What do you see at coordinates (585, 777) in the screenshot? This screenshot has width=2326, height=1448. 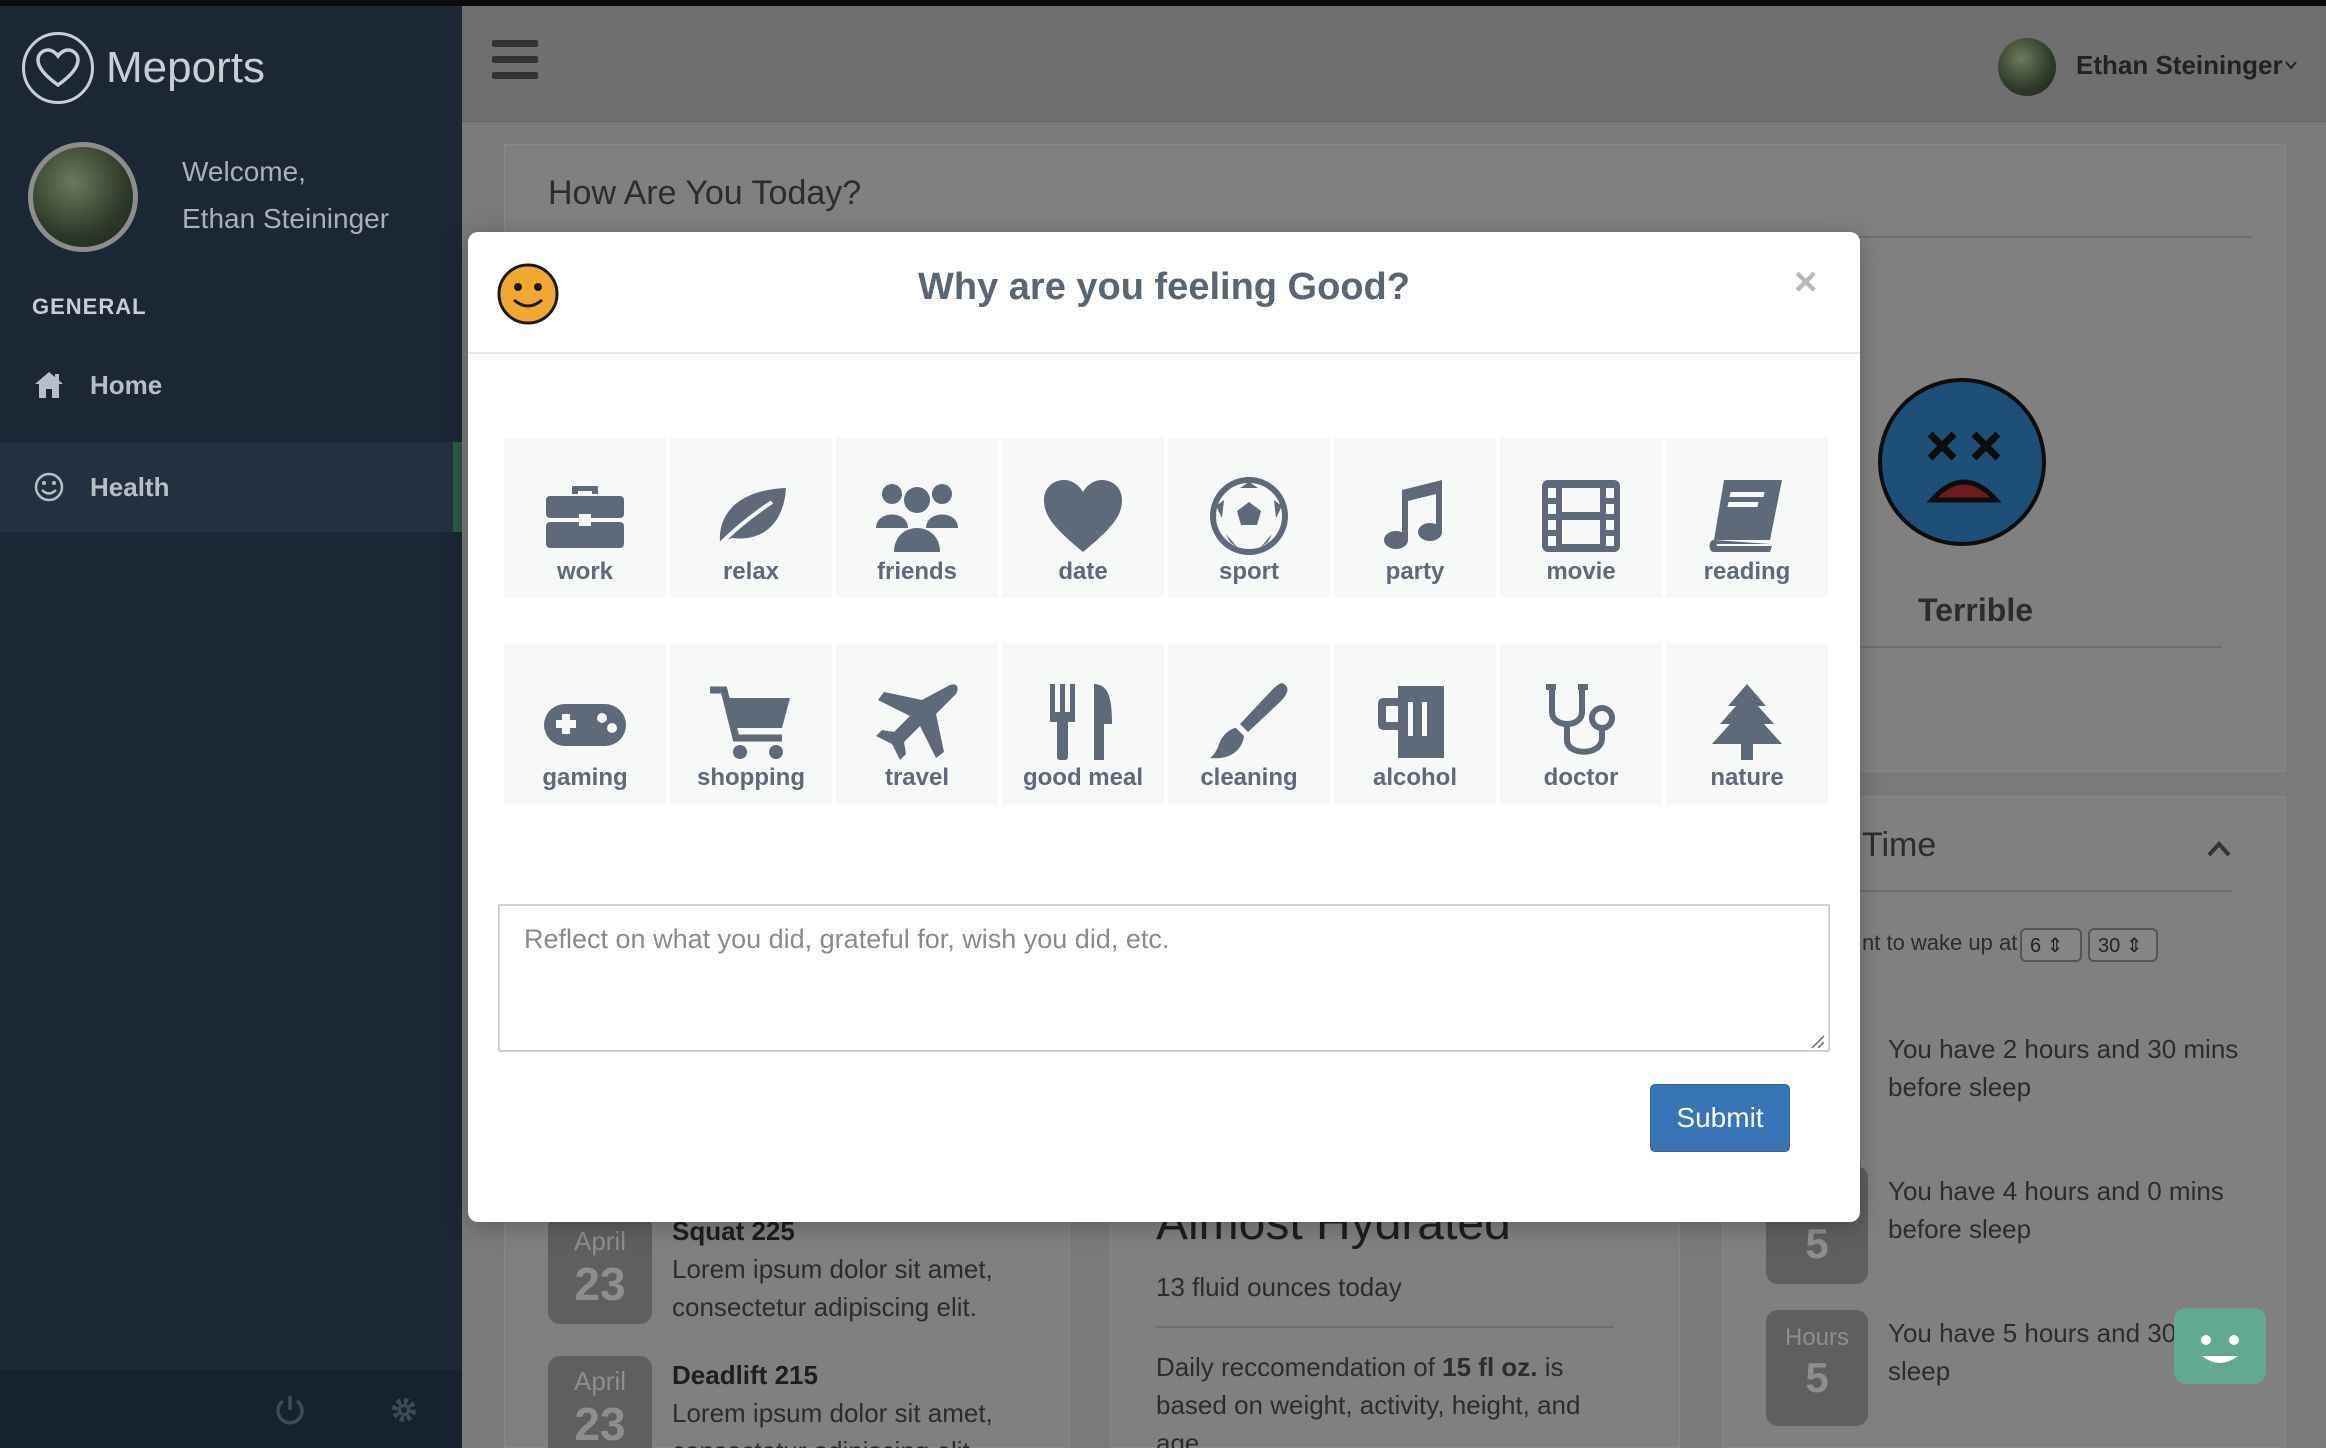 I see `reason-label: gaming` at bounding box center [585, 777].